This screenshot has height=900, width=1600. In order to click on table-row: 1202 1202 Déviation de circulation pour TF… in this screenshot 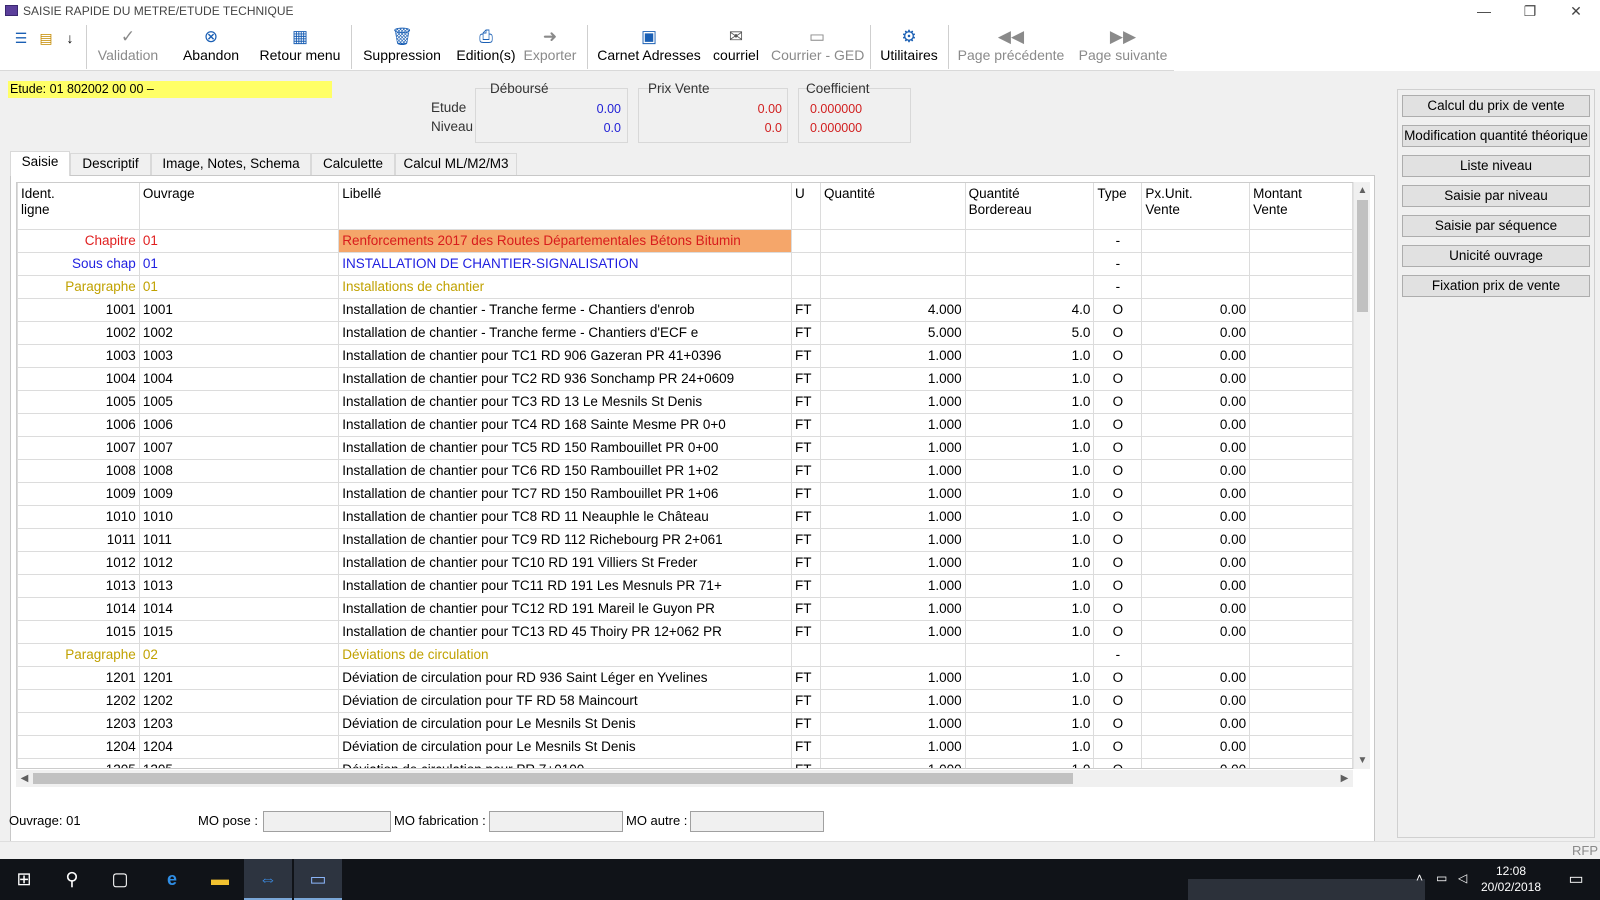, I will do `click(685, 700)`.